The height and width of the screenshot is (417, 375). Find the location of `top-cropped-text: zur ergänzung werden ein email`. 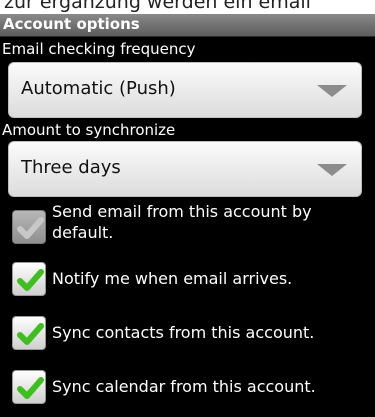

top-cropped-text: zur ergänzung werden ein email is located at coordinates (187, 7).